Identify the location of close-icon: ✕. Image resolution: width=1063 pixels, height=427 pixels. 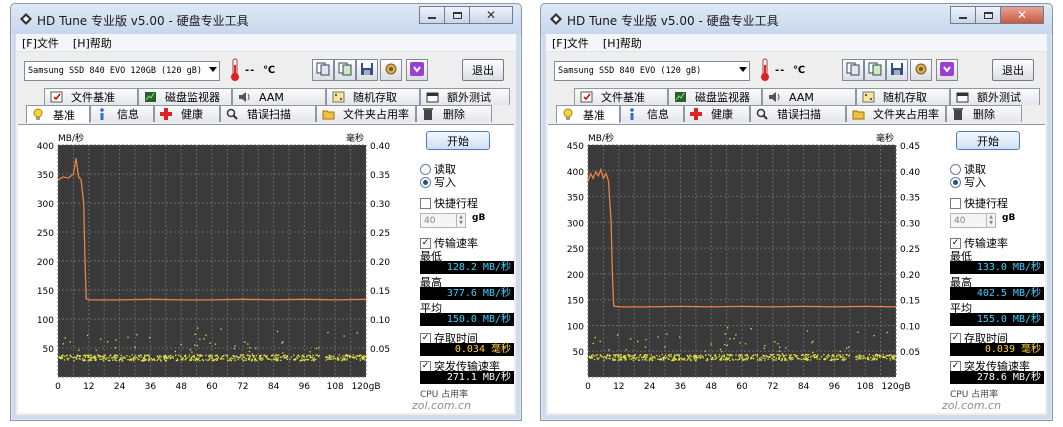
(1022, 15).